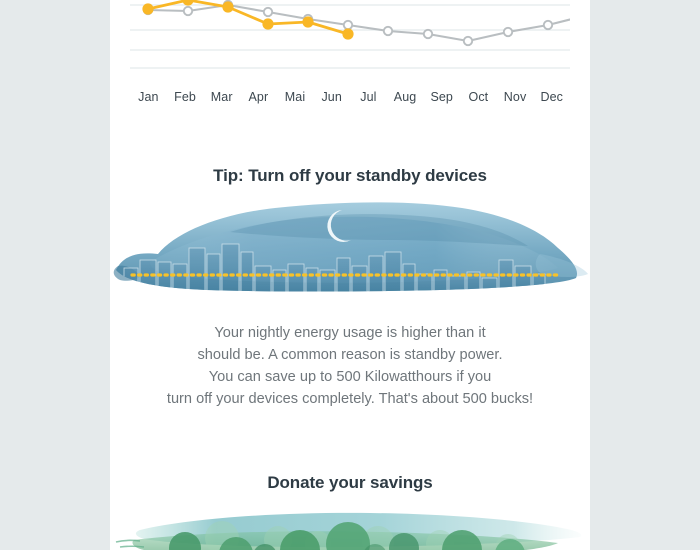 This screenshot has height=550, width=700. Describe the element at coordinates (348, 531) in the screenshot. I see `forest-svg` at that location.